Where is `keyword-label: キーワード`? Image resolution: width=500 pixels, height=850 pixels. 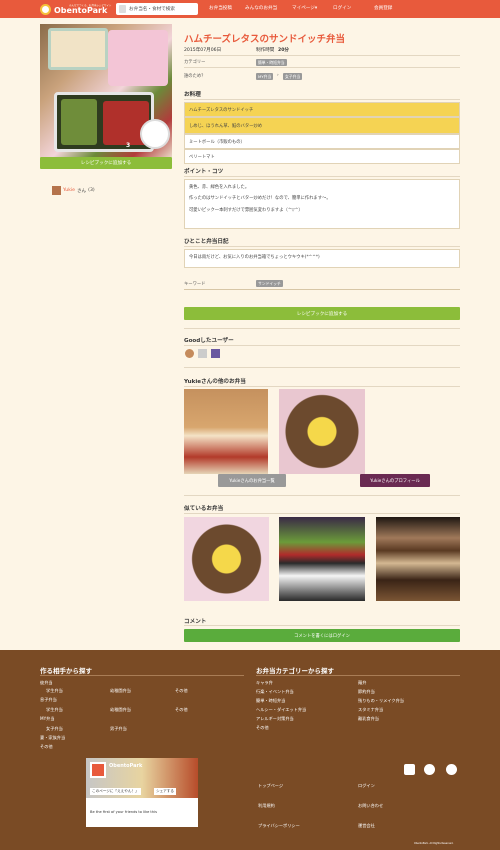 keyword-label: キーワード is located at coordinates (195, 284).